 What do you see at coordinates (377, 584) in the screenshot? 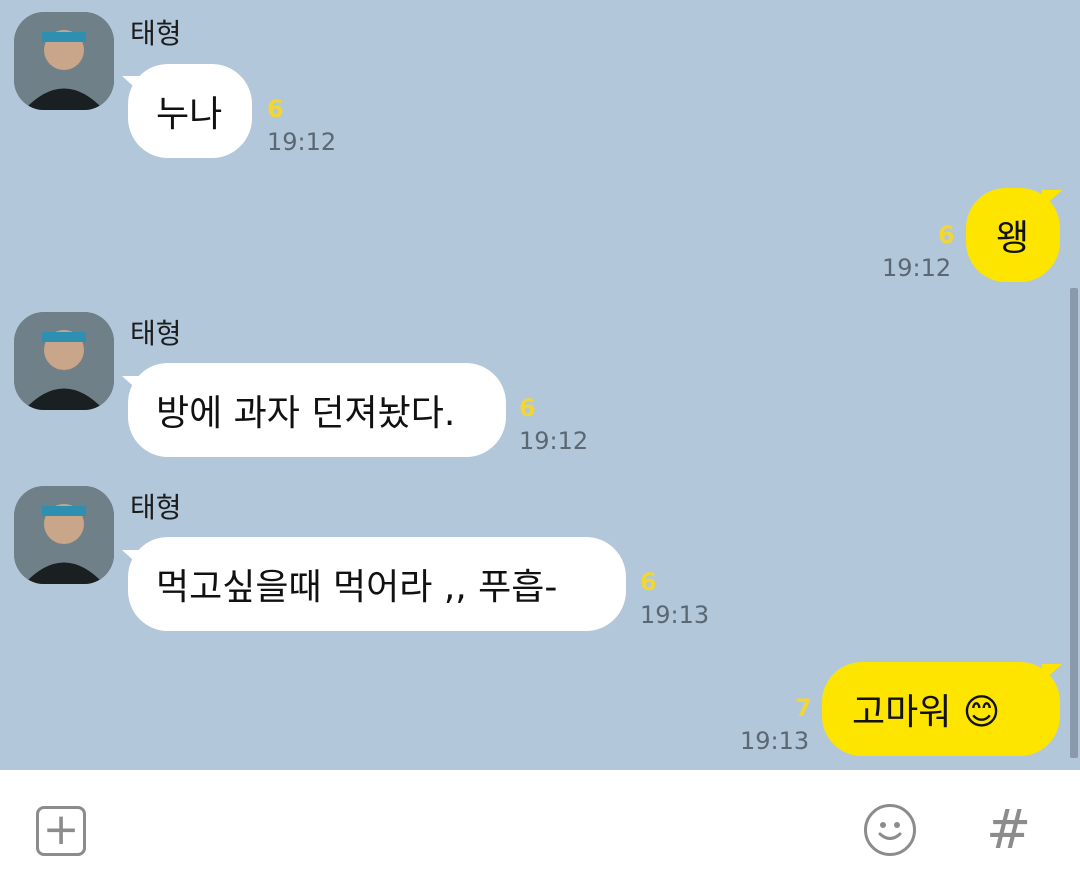
I see `message-bubble: 먹고싶을때 먹어라 ,, 푸흡-` at bounding box center [377, 584].